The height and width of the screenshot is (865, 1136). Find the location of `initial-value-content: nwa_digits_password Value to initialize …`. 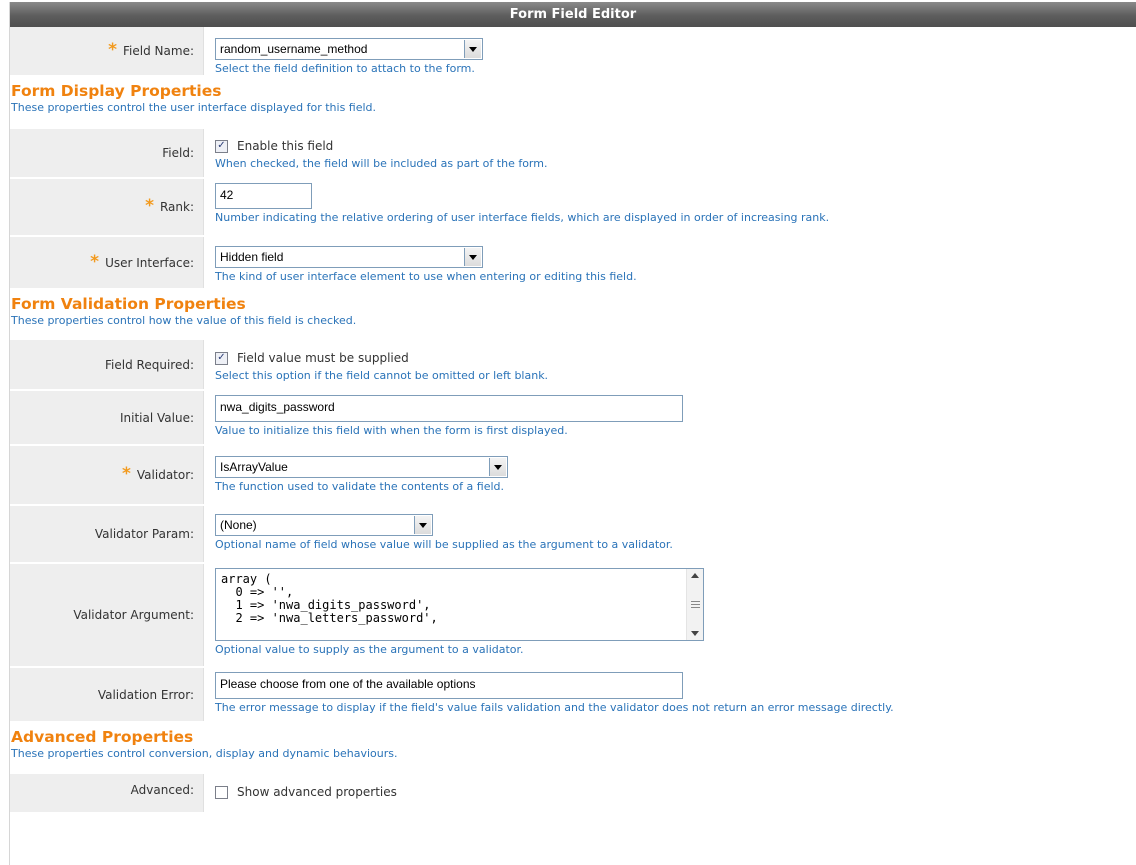

initial-value-content: nwa_digits_password Value to initialize … is located at coordinates (670, 417).